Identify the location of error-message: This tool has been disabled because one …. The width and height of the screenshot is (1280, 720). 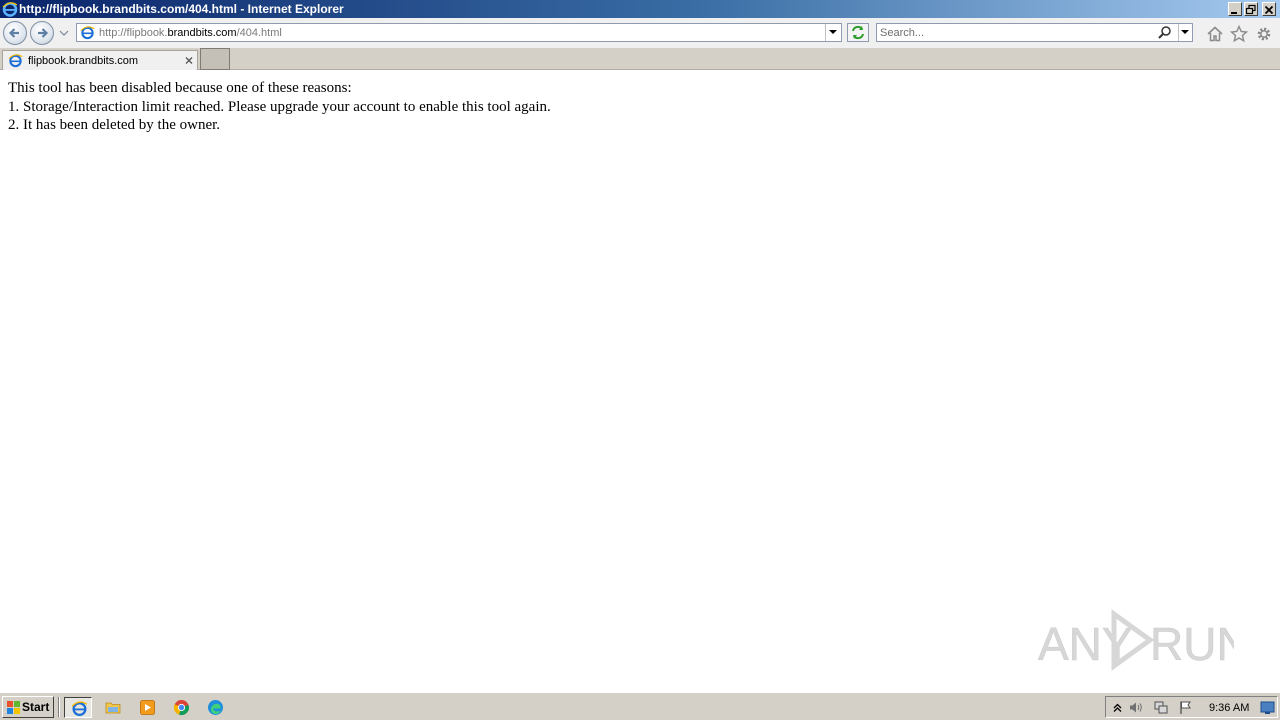
(279, 107).